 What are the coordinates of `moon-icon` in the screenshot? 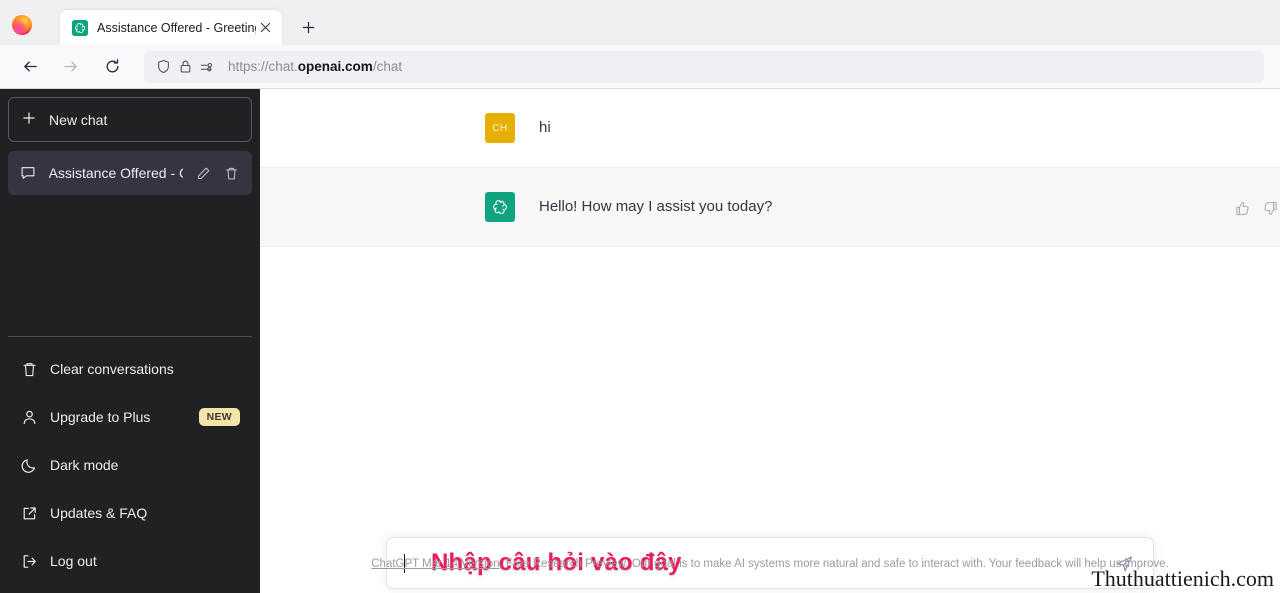 It's located at (29, 465).